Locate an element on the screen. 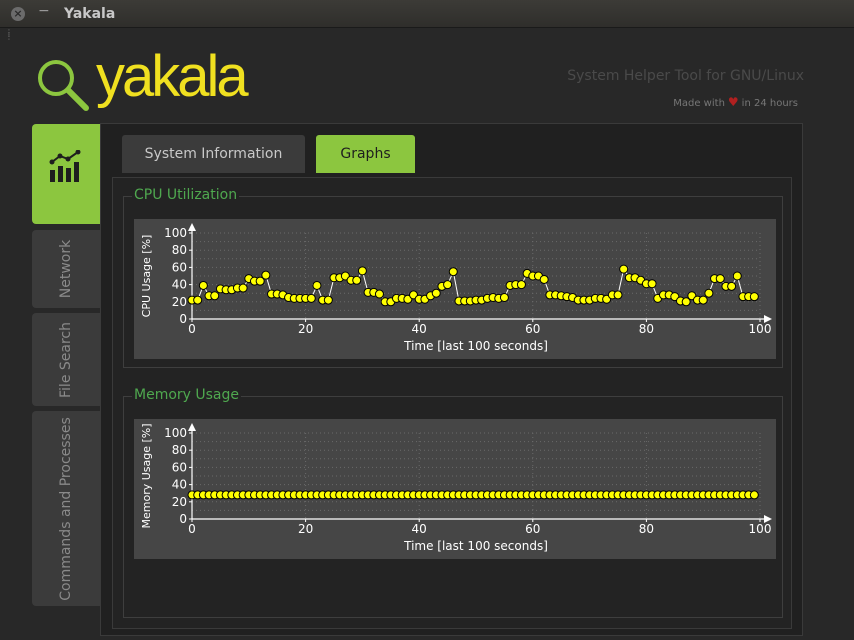 The image size is (854, 640). tagline: System Helper Tool for GNU/Linux is located at coordinates (685, 76).